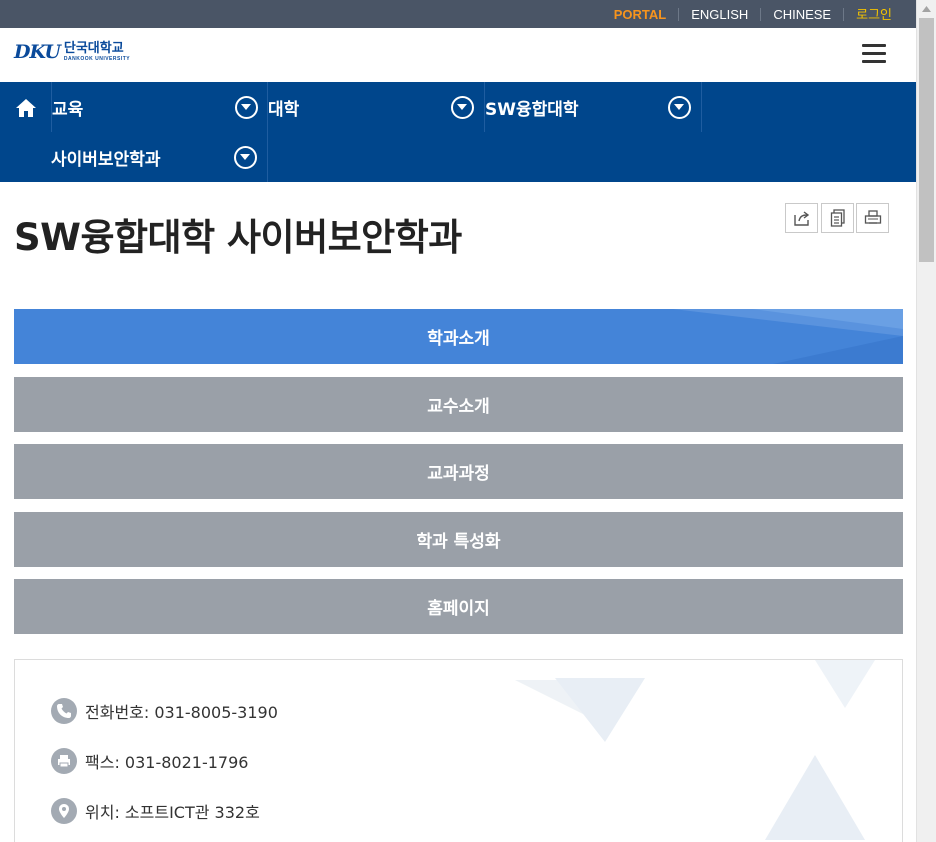  Describe the element at coordinates (37, 52) in the screenshot. I see `logo-mark: DKU` at that location.